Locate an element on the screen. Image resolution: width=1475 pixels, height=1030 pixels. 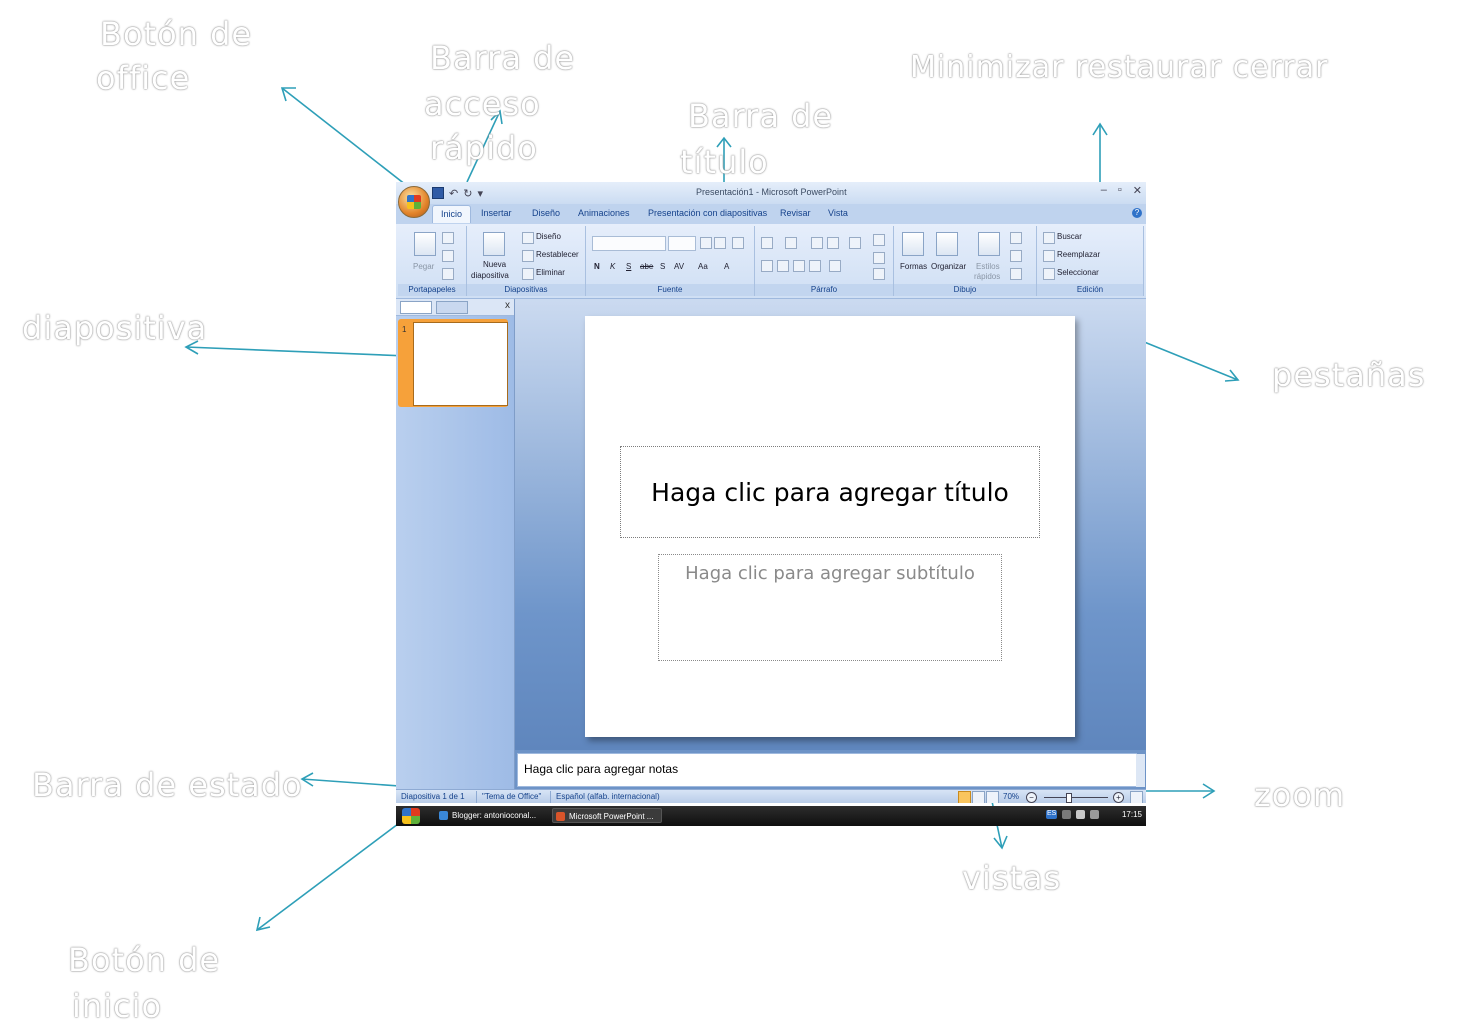
clear-format-icon is located at coordinates (738, 243).